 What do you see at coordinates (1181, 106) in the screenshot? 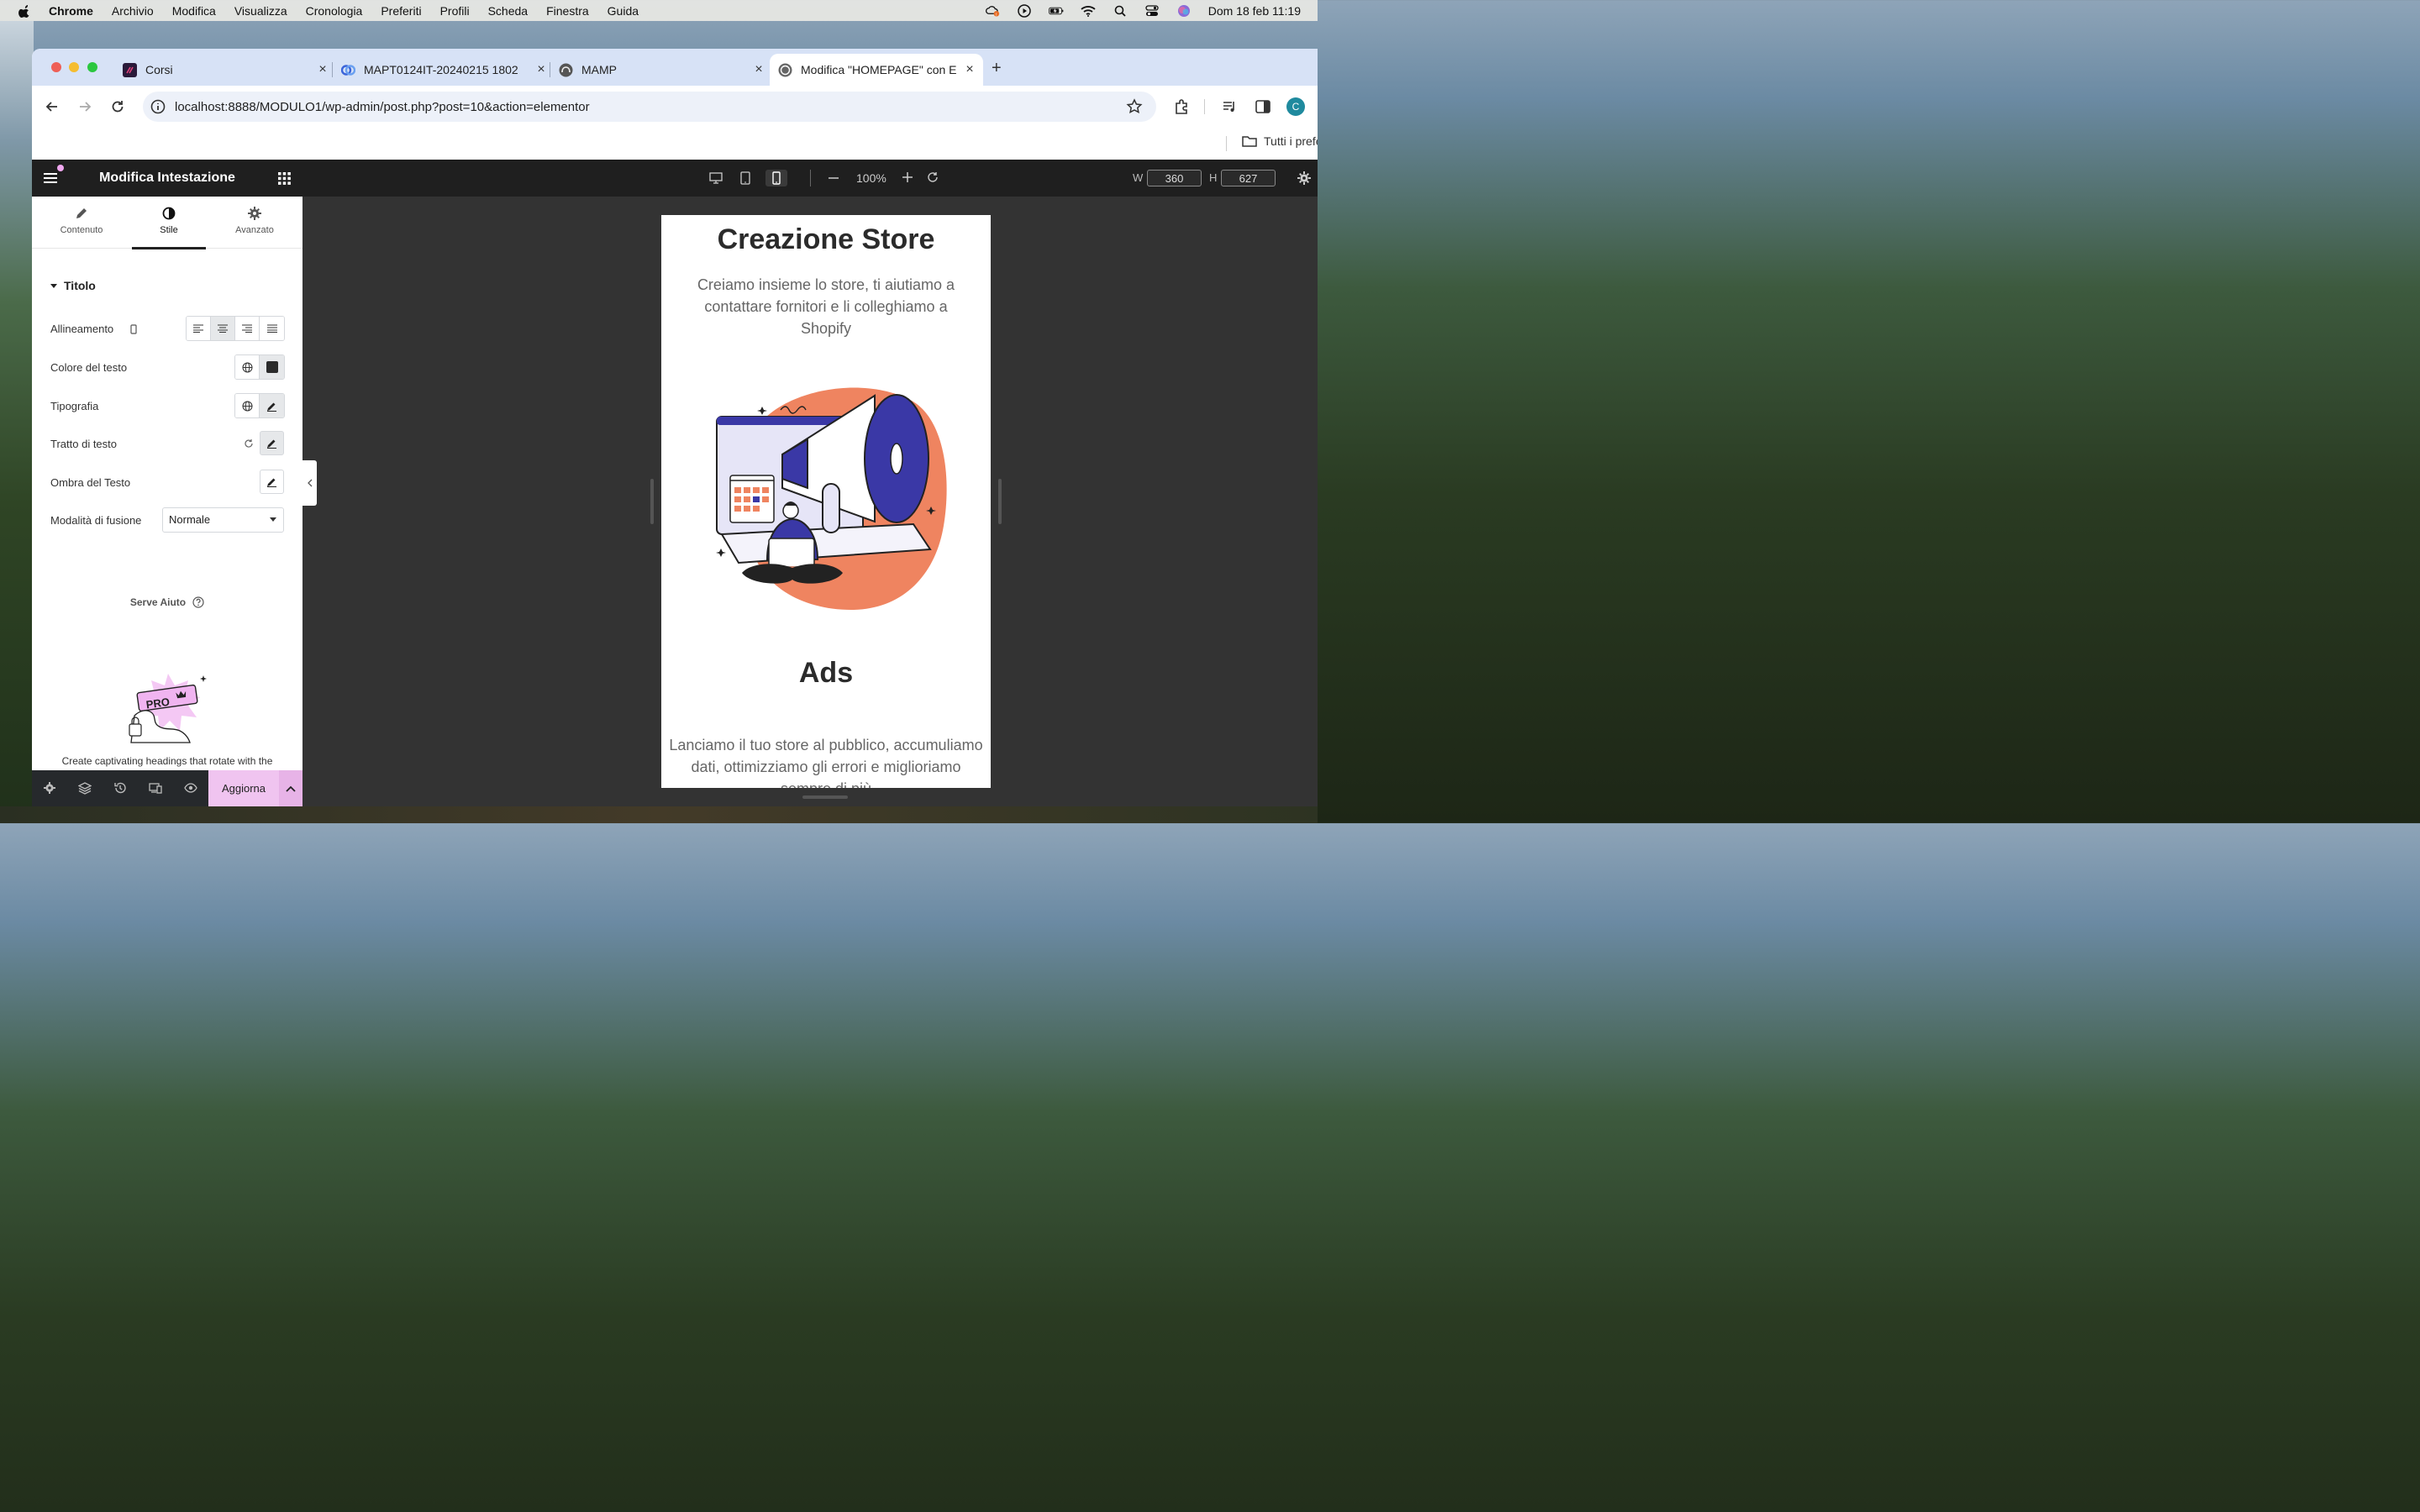
I see `extensions-icon` at bounding box center [1181, 106].